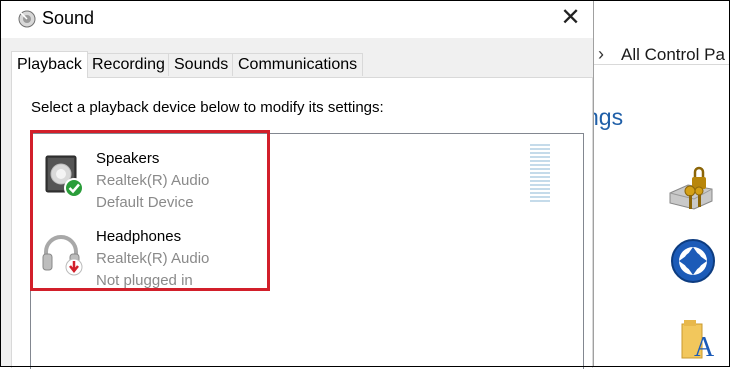 This screenshot has width=730, height=369. What do you see at coordinates (49, 64) in the screenshot?
I see `tab-playback: Playback` at bounding box center [49, 64].